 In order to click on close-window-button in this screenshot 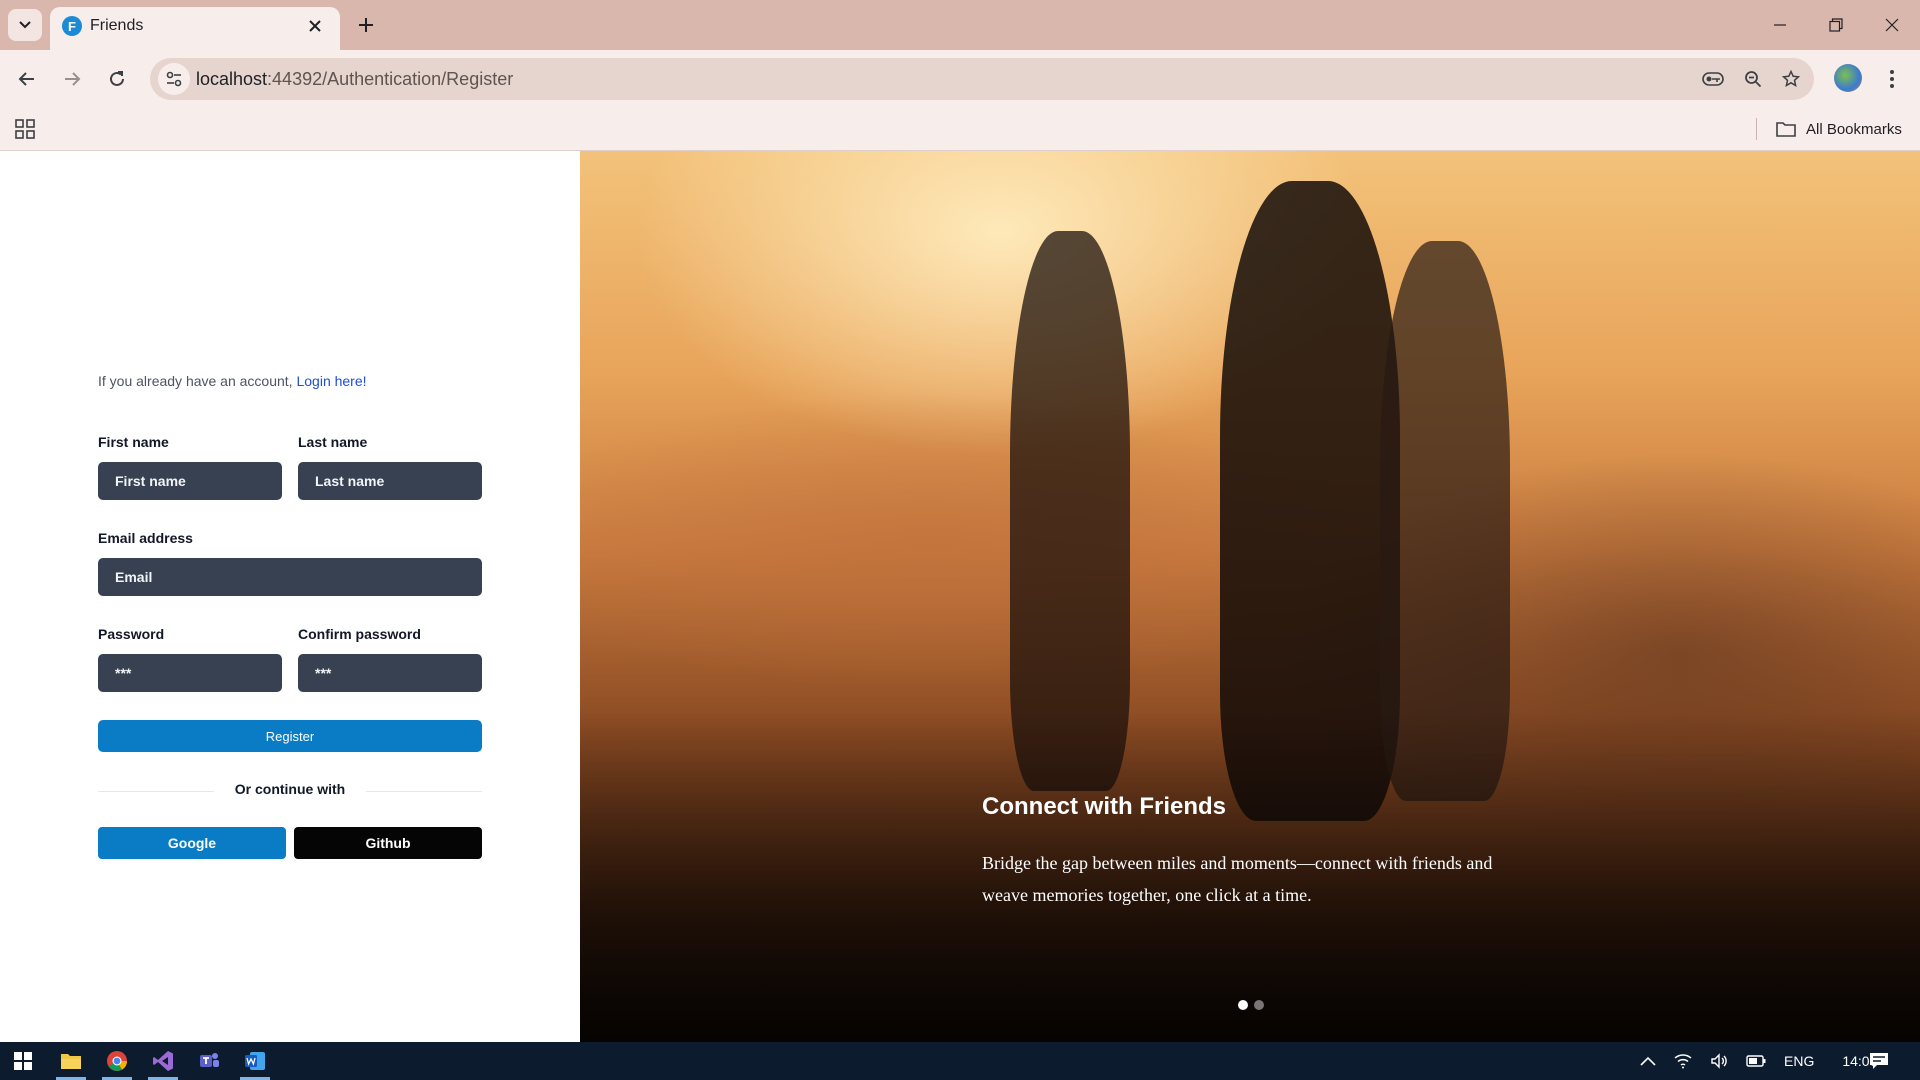, I will do `click(1892, 25)`.